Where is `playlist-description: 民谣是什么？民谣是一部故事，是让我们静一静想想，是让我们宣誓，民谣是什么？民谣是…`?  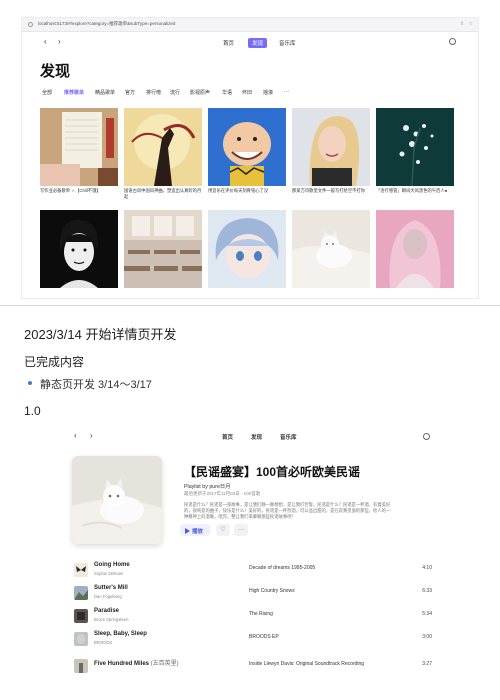
playlist-description: 民谣是什么？民谣是一部故事，是让我们静一静想想，是让我们宣誓，民谣是什么？民谣是… is located at coordinates (287, 510).